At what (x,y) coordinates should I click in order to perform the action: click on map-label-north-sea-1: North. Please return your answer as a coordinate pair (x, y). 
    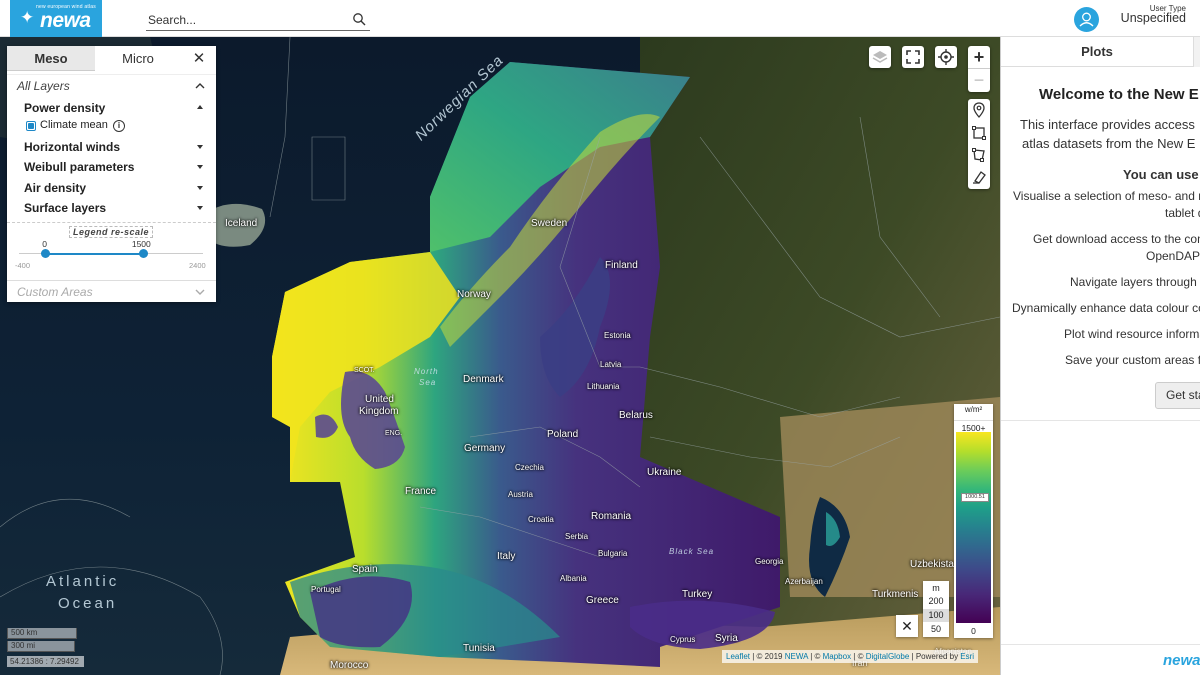
    Looking at the image, I should click on (426, 371).